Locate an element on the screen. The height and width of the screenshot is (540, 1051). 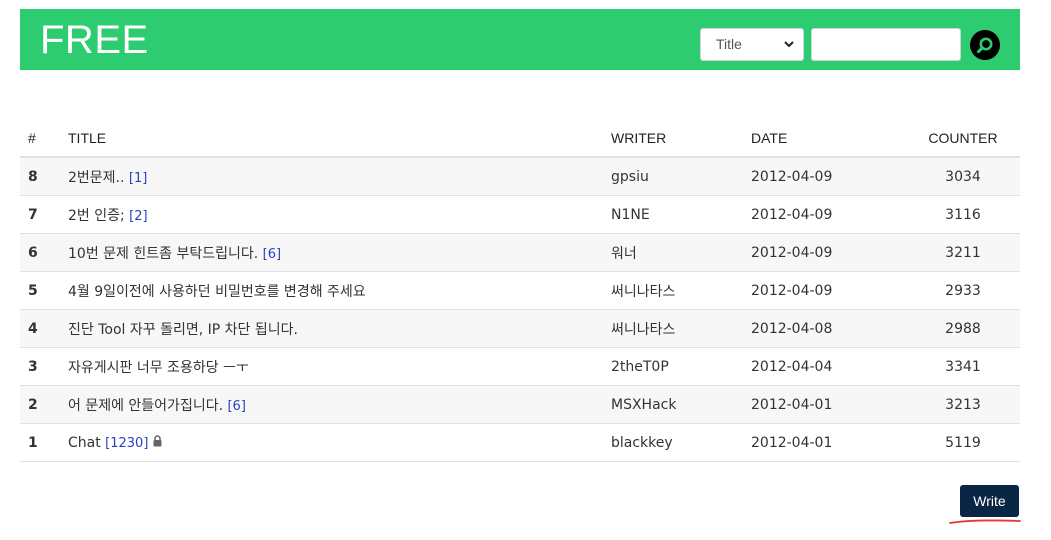
post-title-link: 진단 Tool 자꾸 돌리면, IP 차단 됩니다. is located at coordinates (183, 330).